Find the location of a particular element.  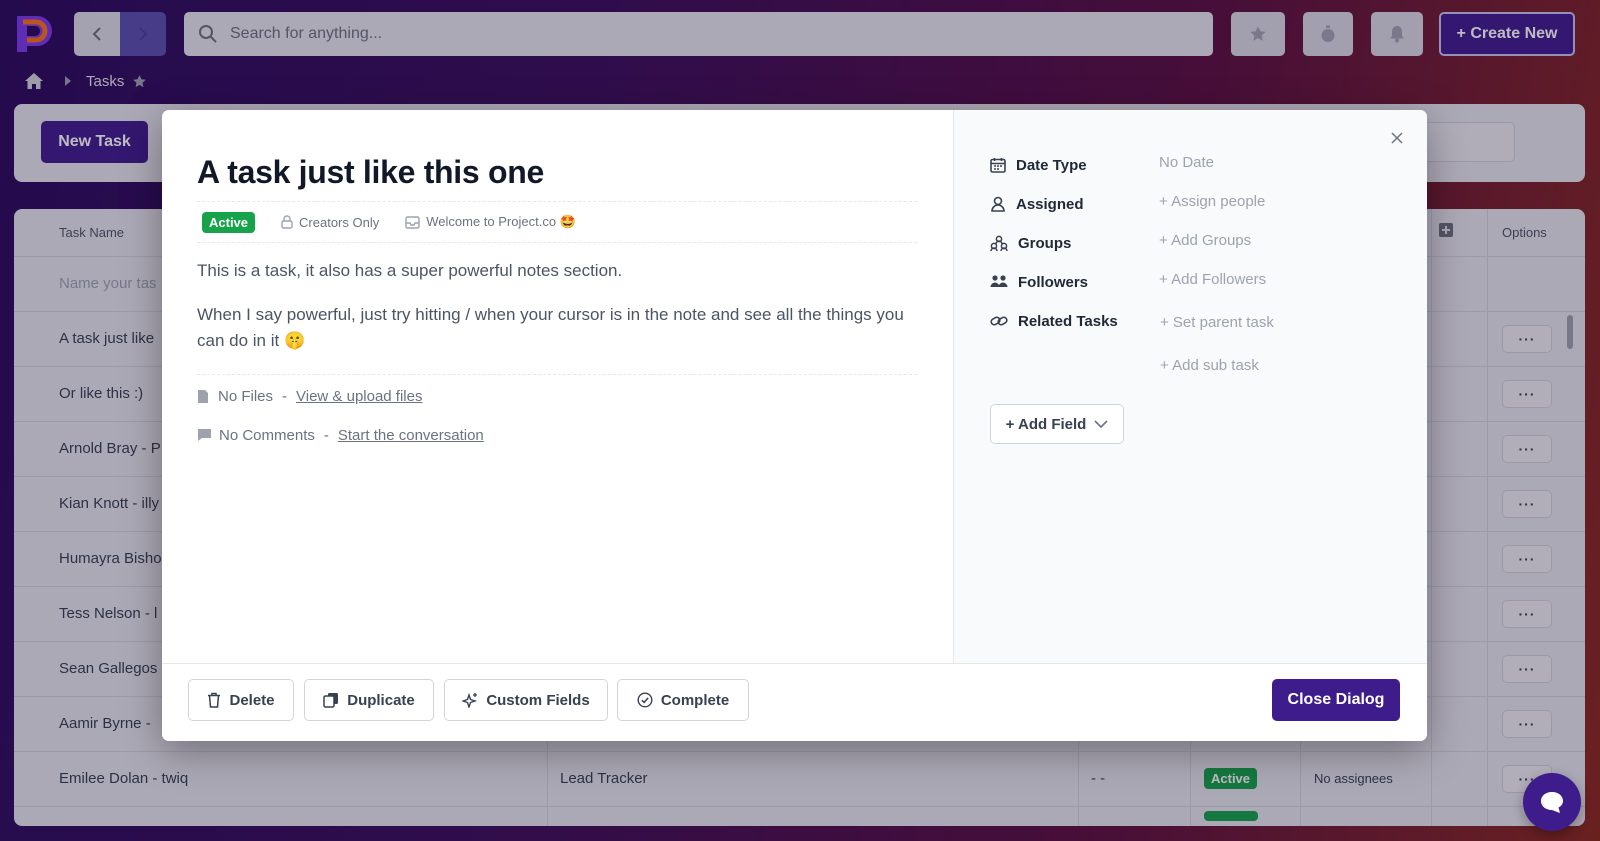

field-groups: Groups is located at coordinates (1074, 243).